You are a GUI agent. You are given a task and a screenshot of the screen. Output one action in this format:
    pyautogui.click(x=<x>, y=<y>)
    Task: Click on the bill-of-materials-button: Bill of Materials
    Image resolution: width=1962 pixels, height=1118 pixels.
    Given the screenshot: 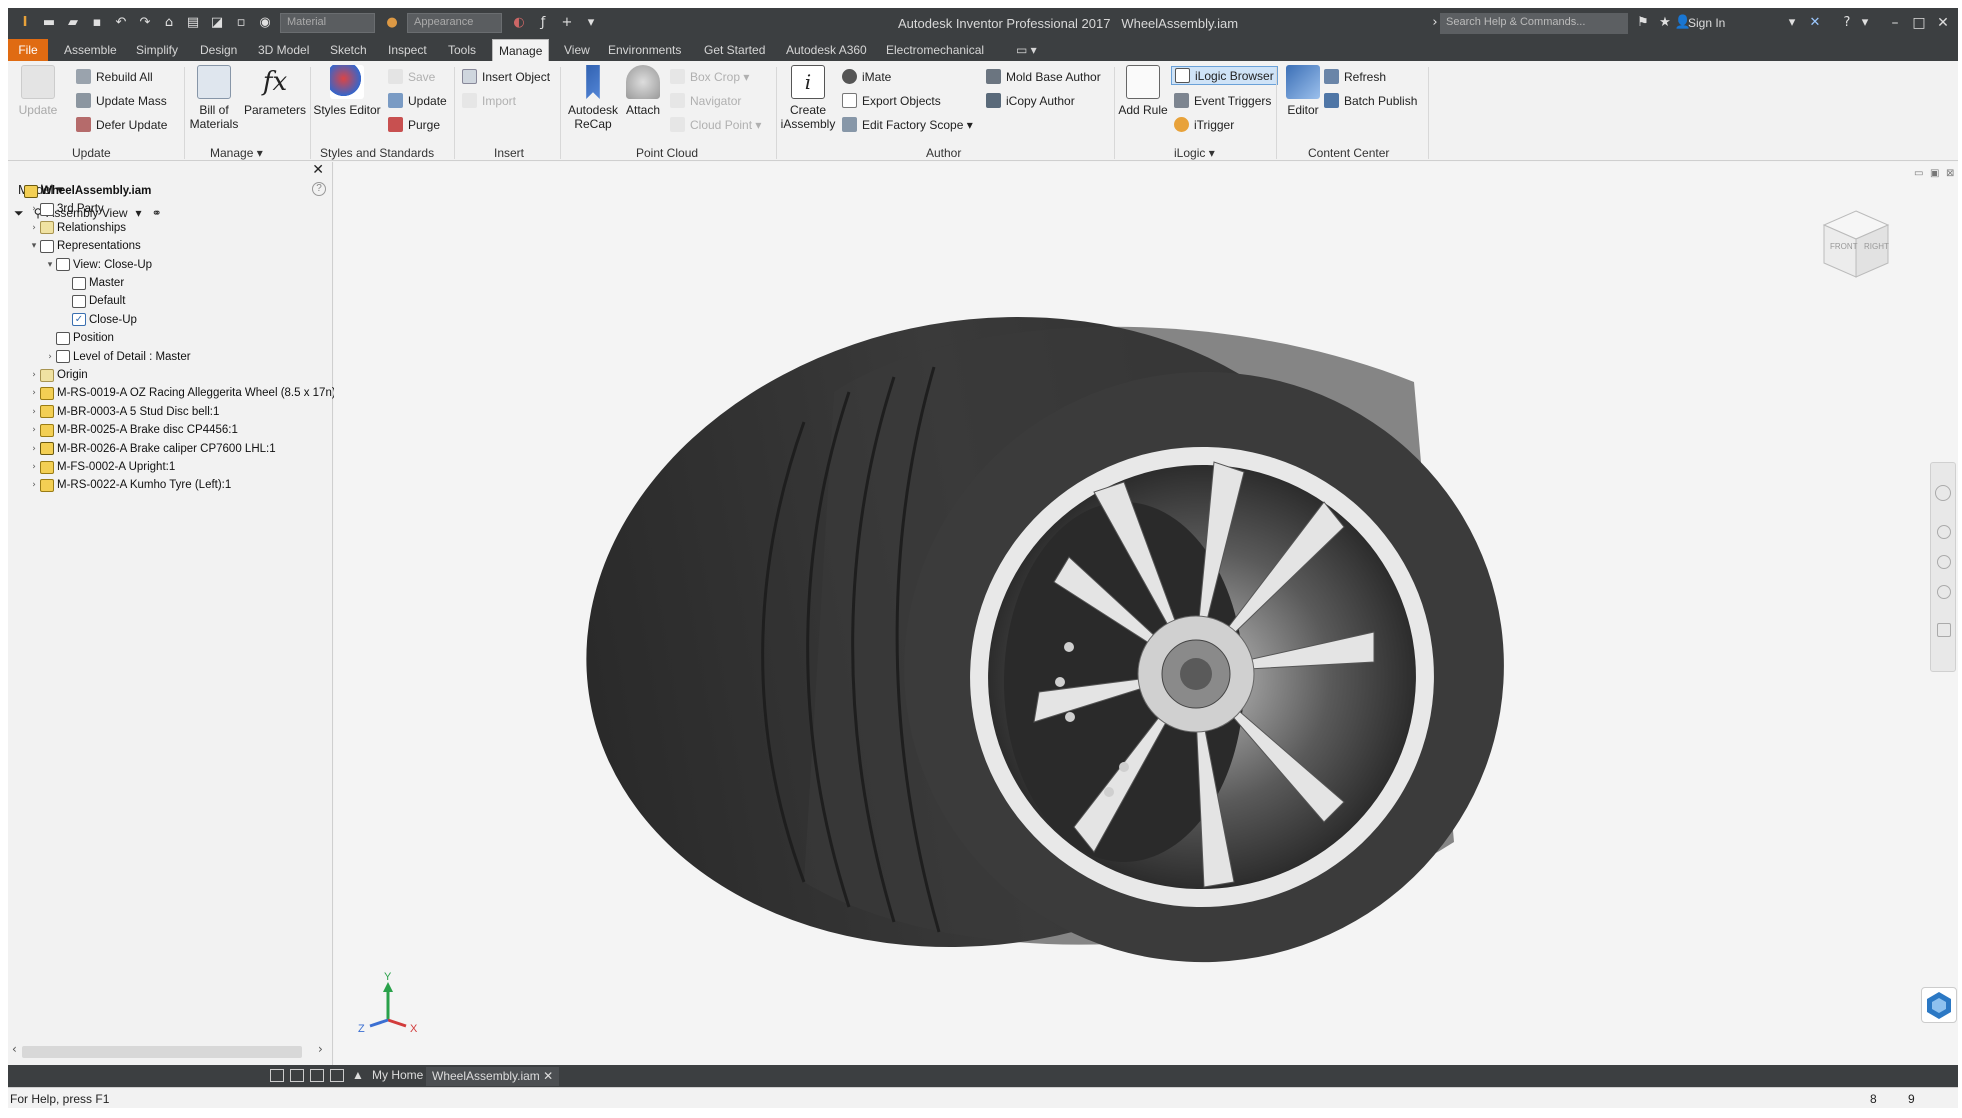 What is the action you would take?
    pyautogui.click(x=214, y=98)
    